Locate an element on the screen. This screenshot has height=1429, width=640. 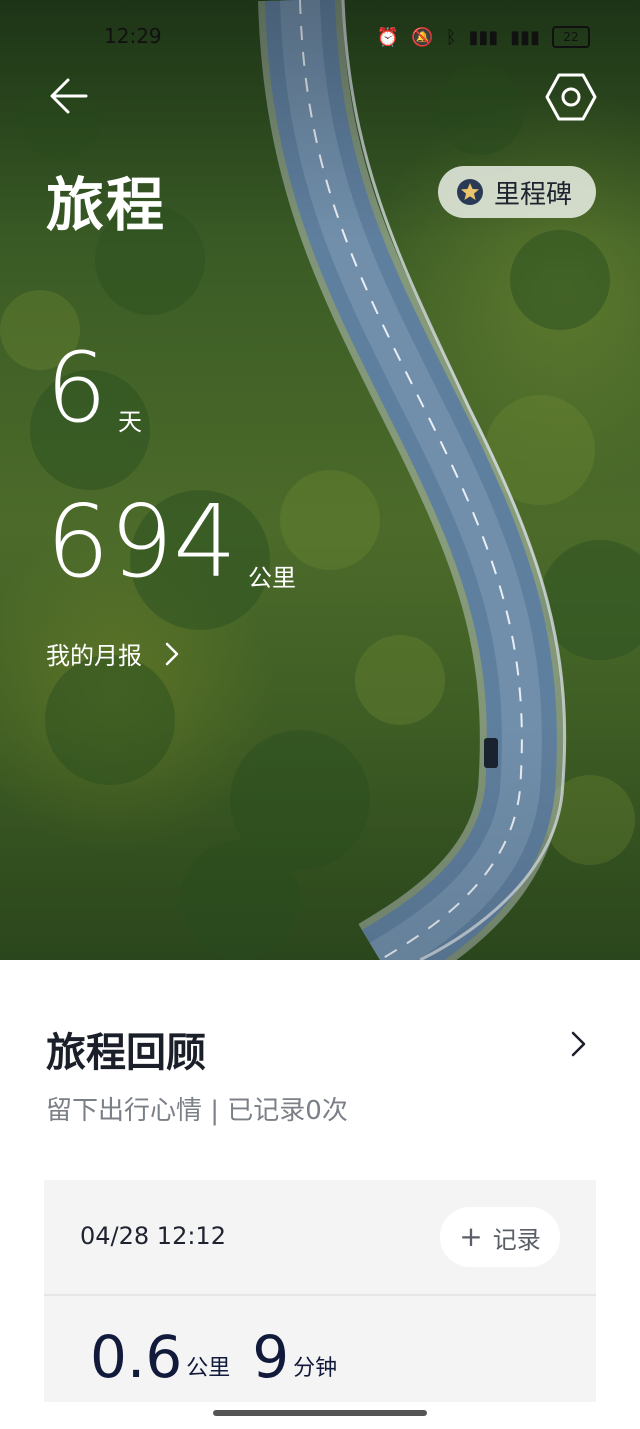
record-label: 记录 is located at coordinates (516, 1239).